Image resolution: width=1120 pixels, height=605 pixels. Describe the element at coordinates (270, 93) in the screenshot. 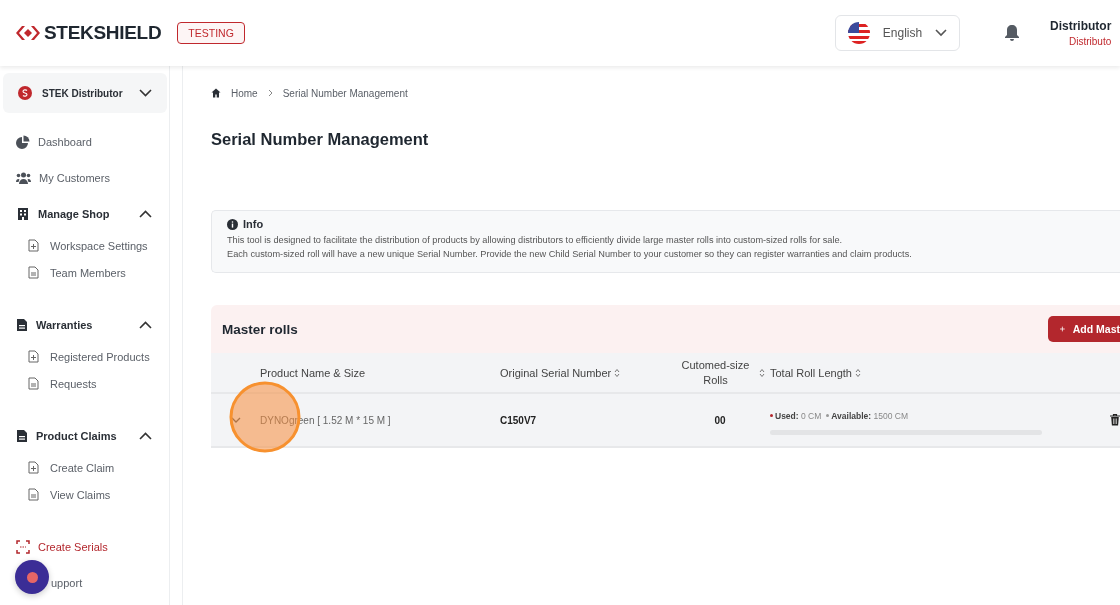

I see `breadcrumb-separator-icon` at that location.